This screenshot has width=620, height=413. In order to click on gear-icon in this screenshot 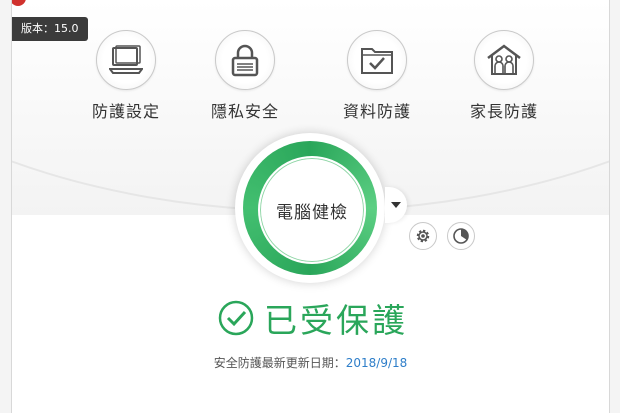, I will do `click(423, 236)`.